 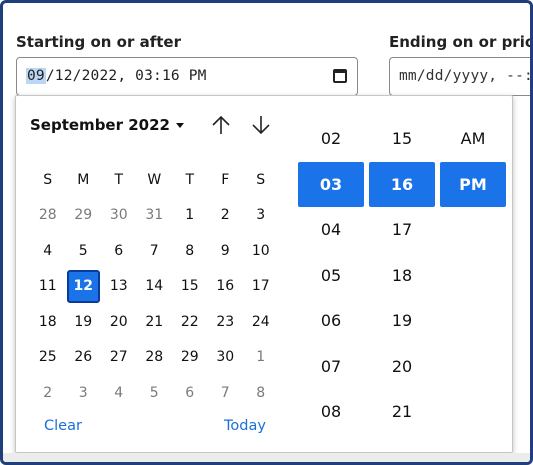 I want to click on ampm-option: AM, so click(x=473, y=139).